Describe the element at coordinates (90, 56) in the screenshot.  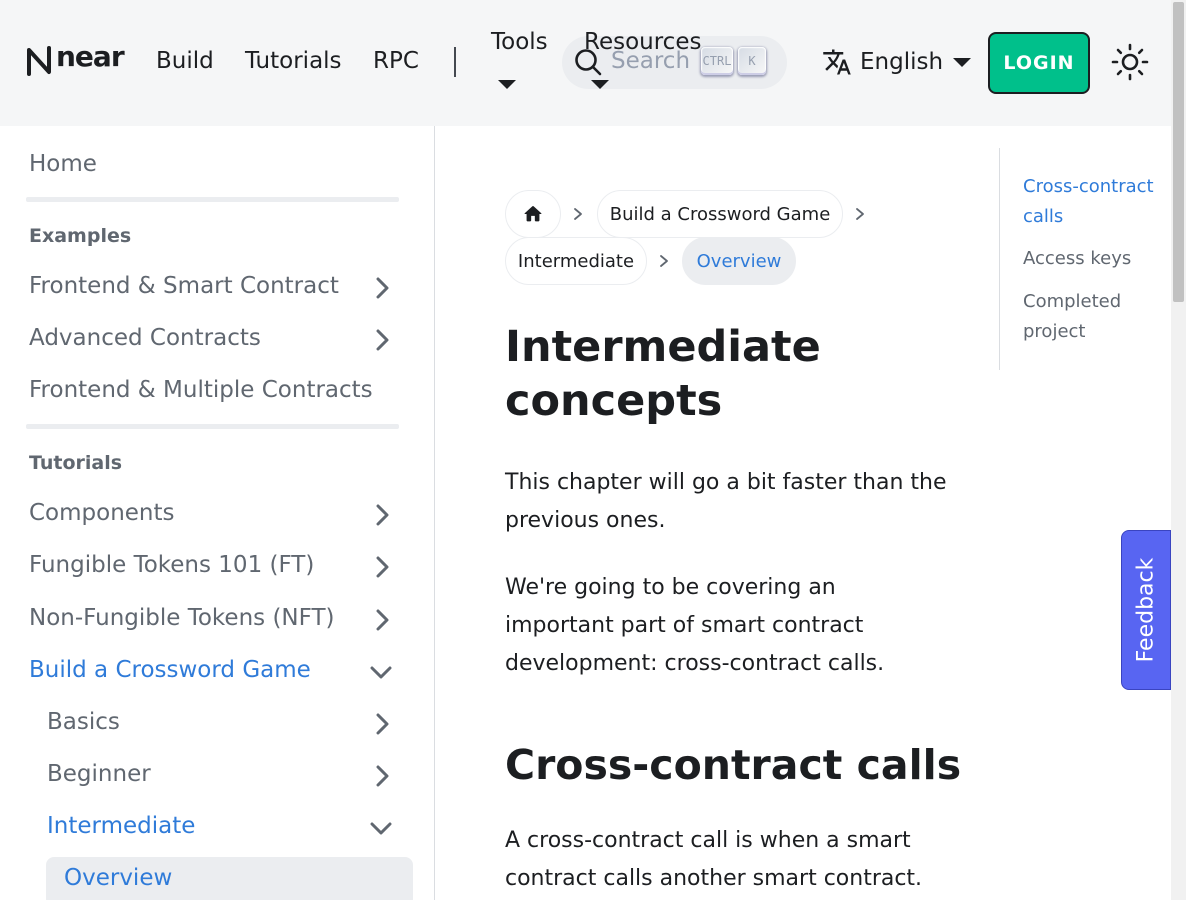
I see `brand-text: near` at that location.